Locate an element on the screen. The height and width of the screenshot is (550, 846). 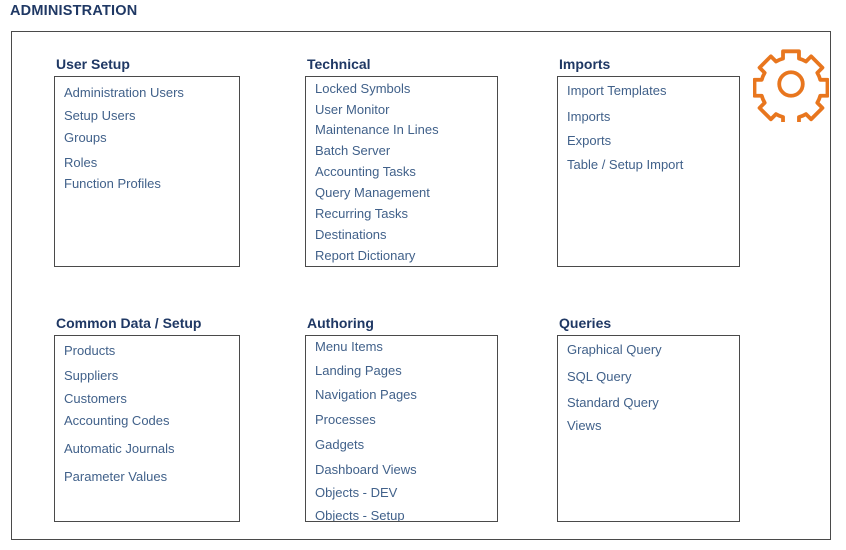
list-item: Objects - DEV is located at coordinates (356, 492).